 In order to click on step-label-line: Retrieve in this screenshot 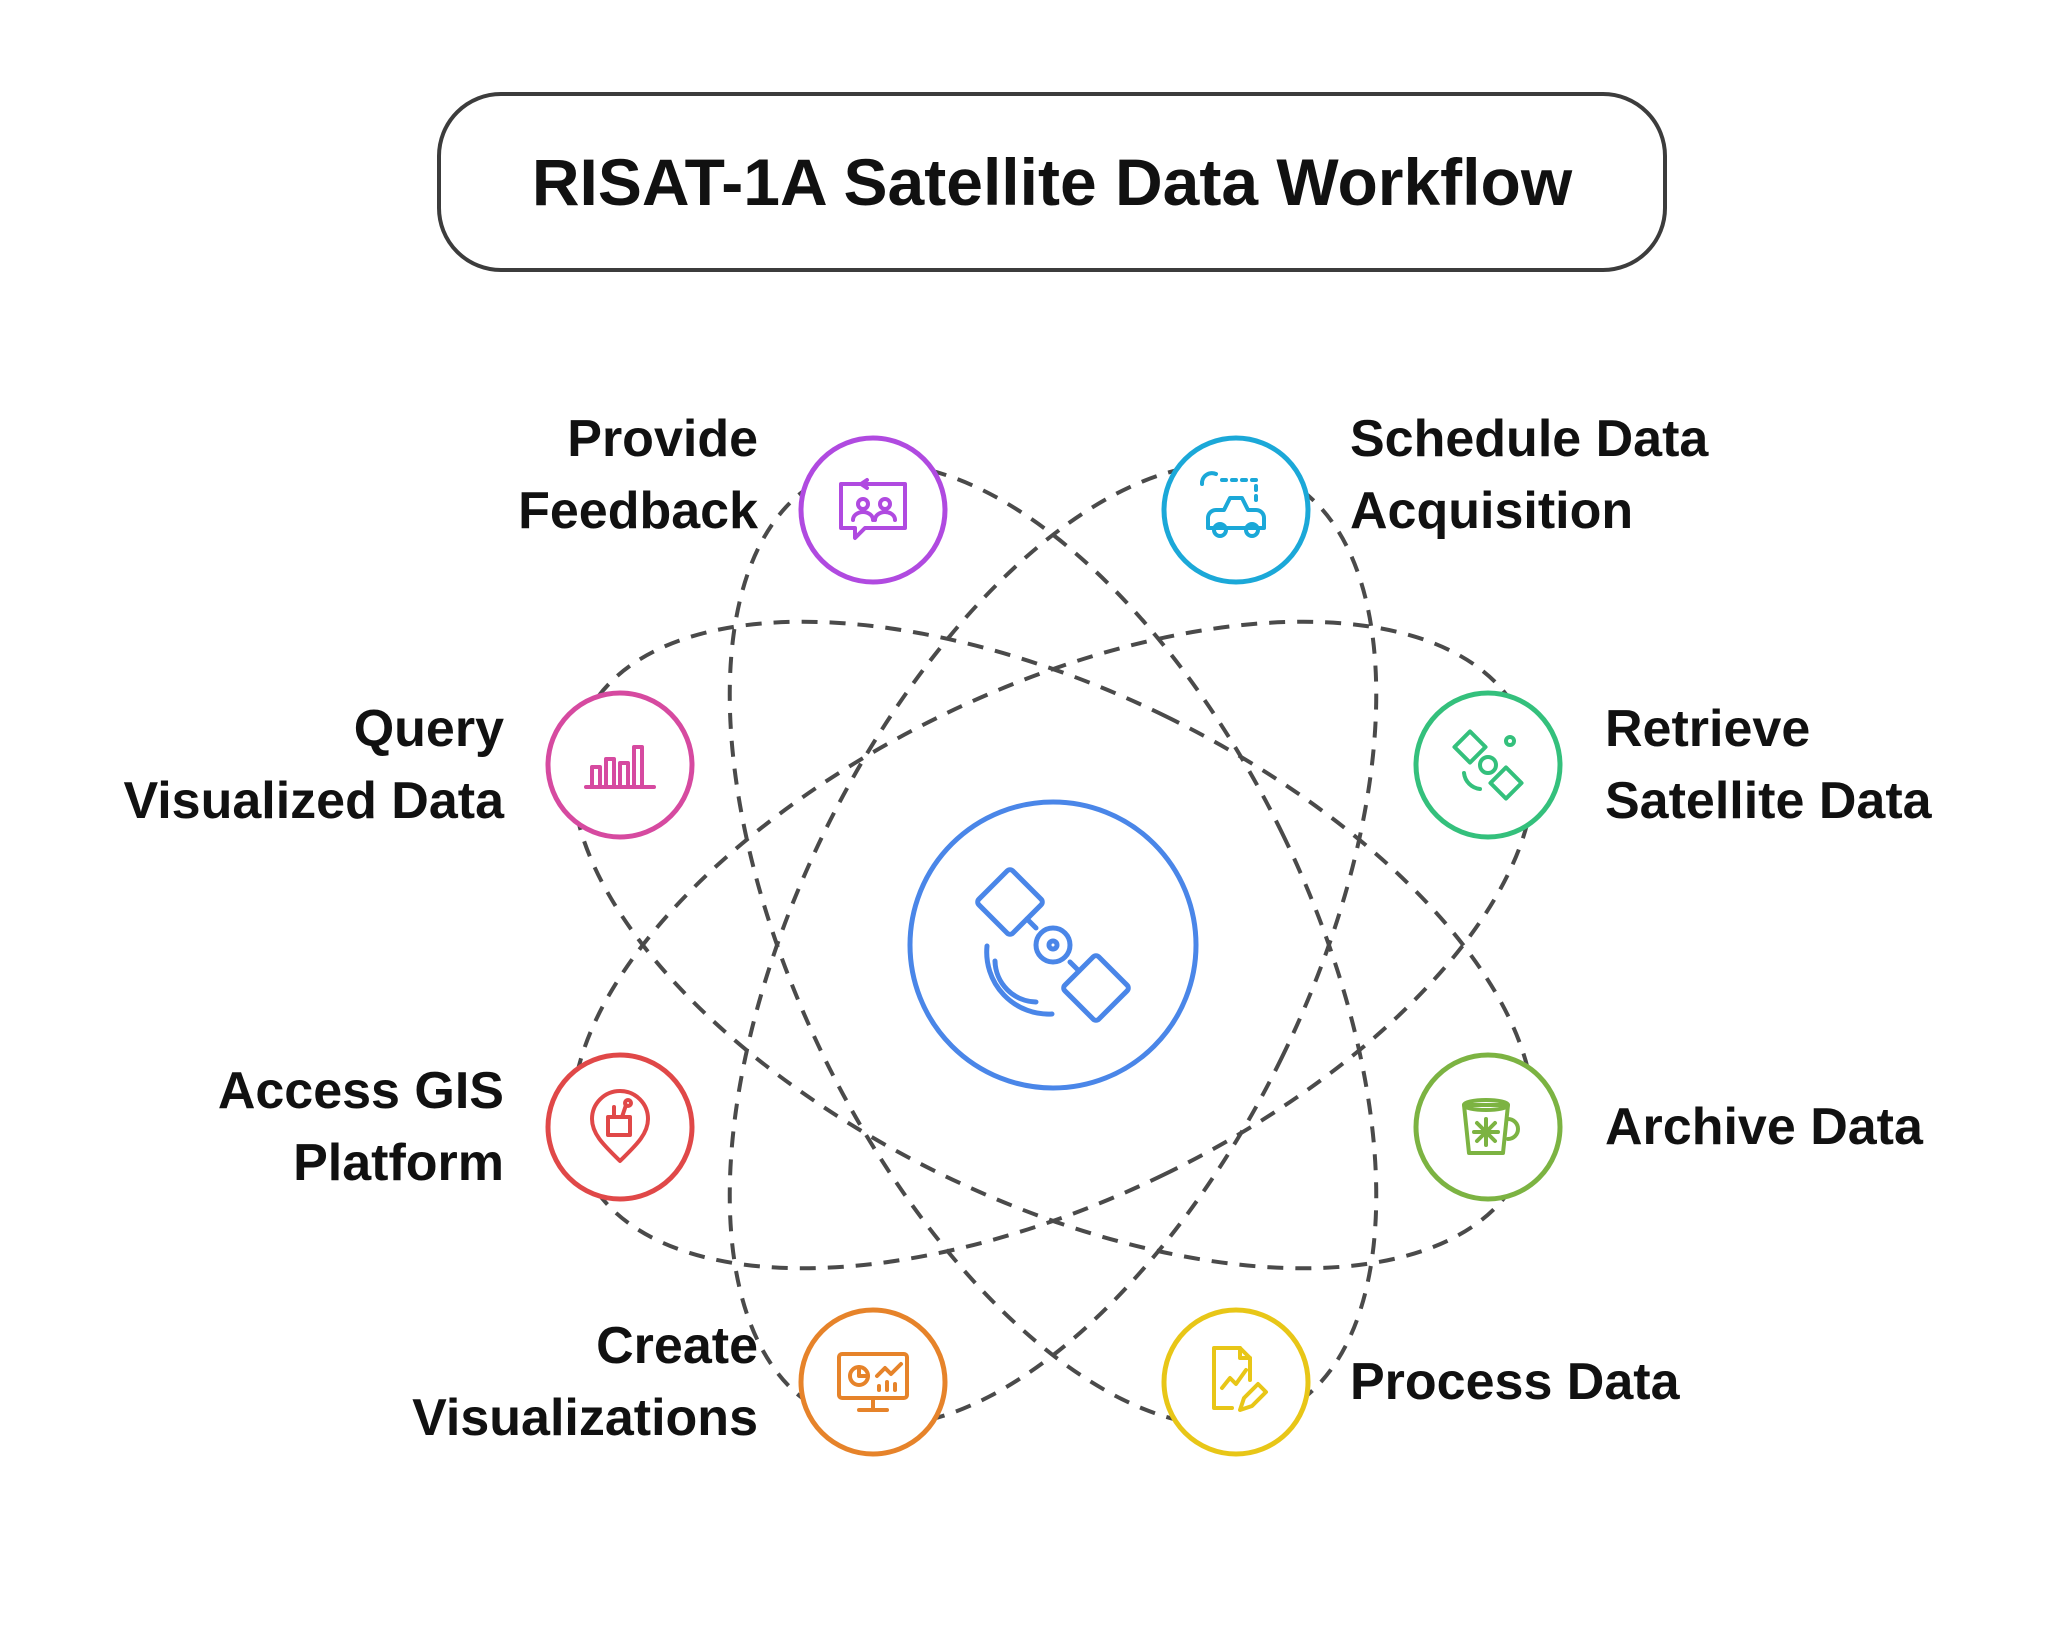, I will do `click(1708, 729)`.